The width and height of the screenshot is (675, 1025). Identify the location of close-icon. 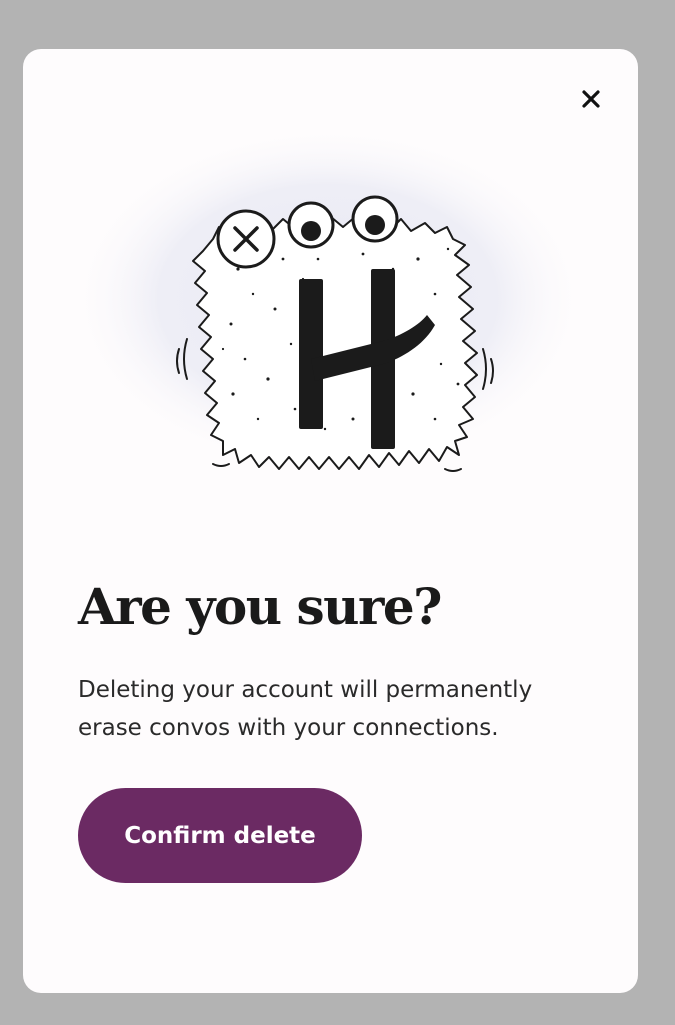
(591, 99).